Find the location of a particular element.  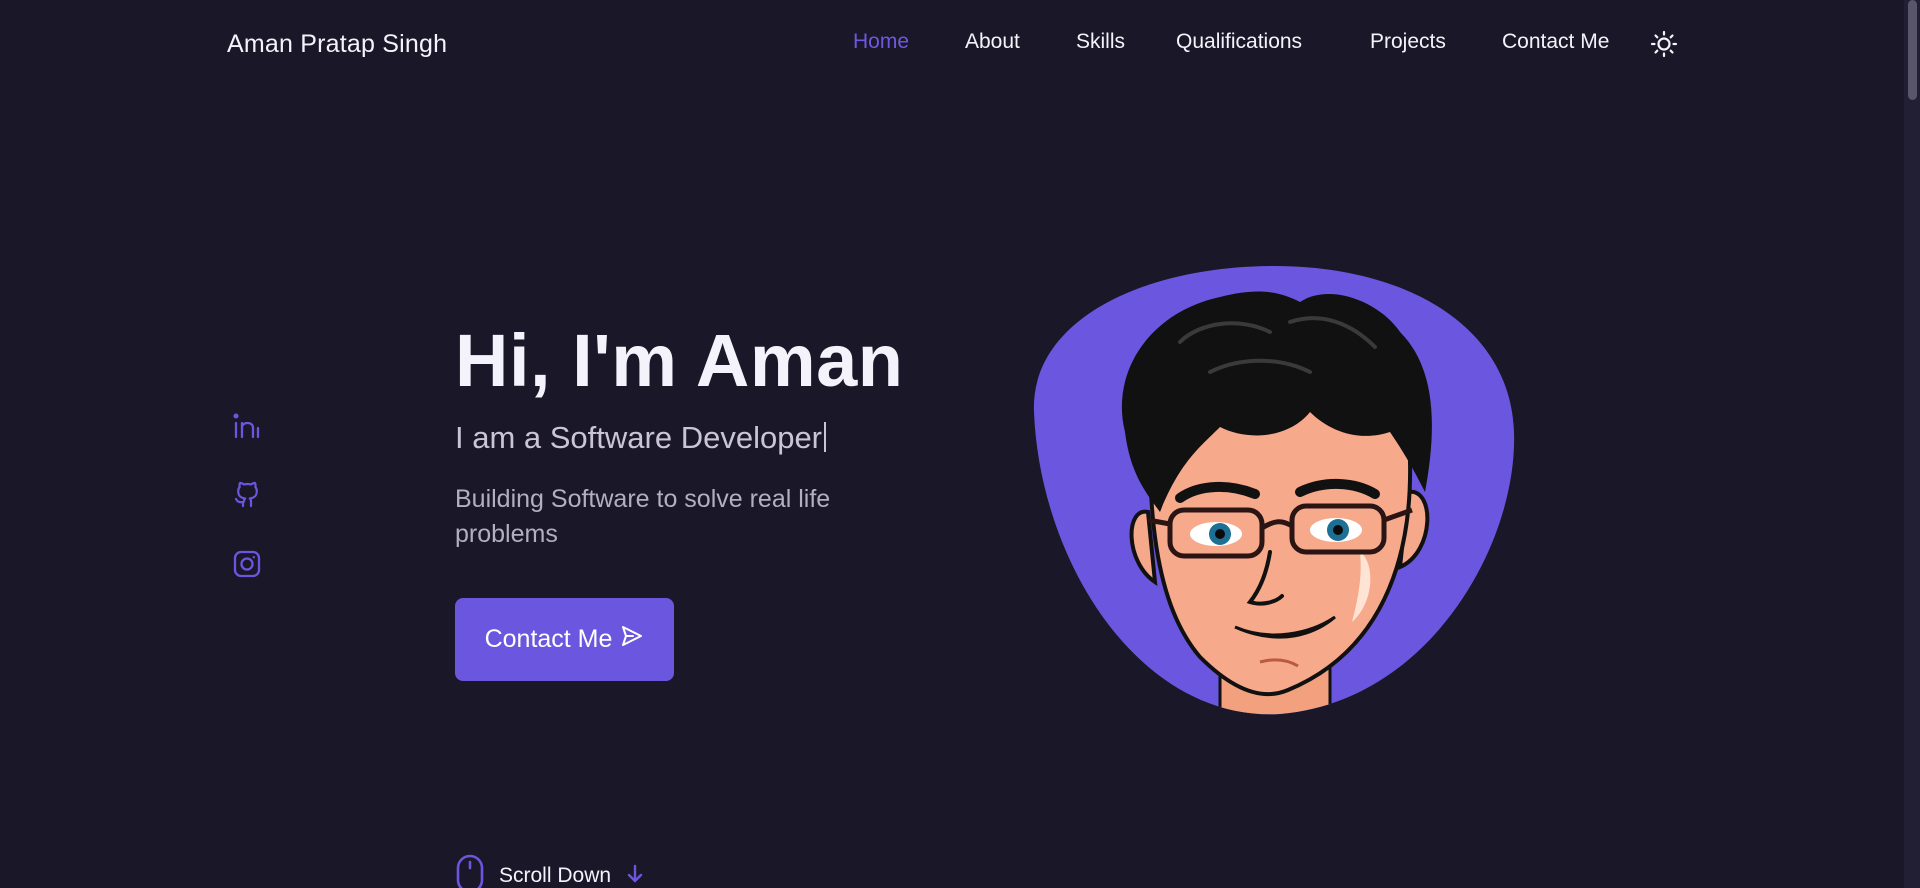

nav-item-contact-me: Contact Me is located at coordinates (1555, 42).